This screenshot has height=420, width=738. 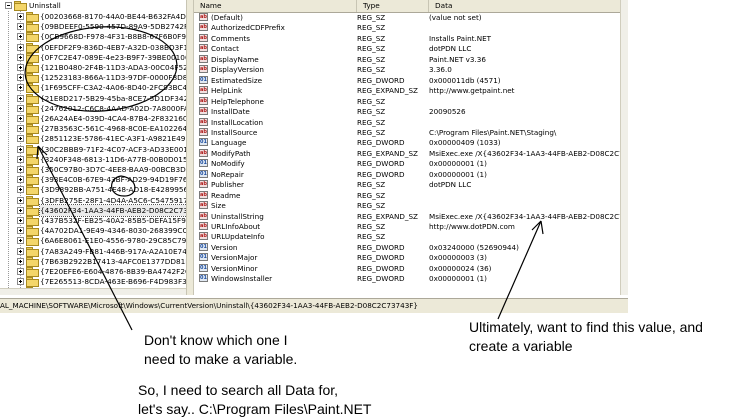 What do you see at coordinates (411, 112) in the screenshot?
I see `registry-value-row: ab InstallDate REG_SZ 20090526` at bounding box center [411, 112].